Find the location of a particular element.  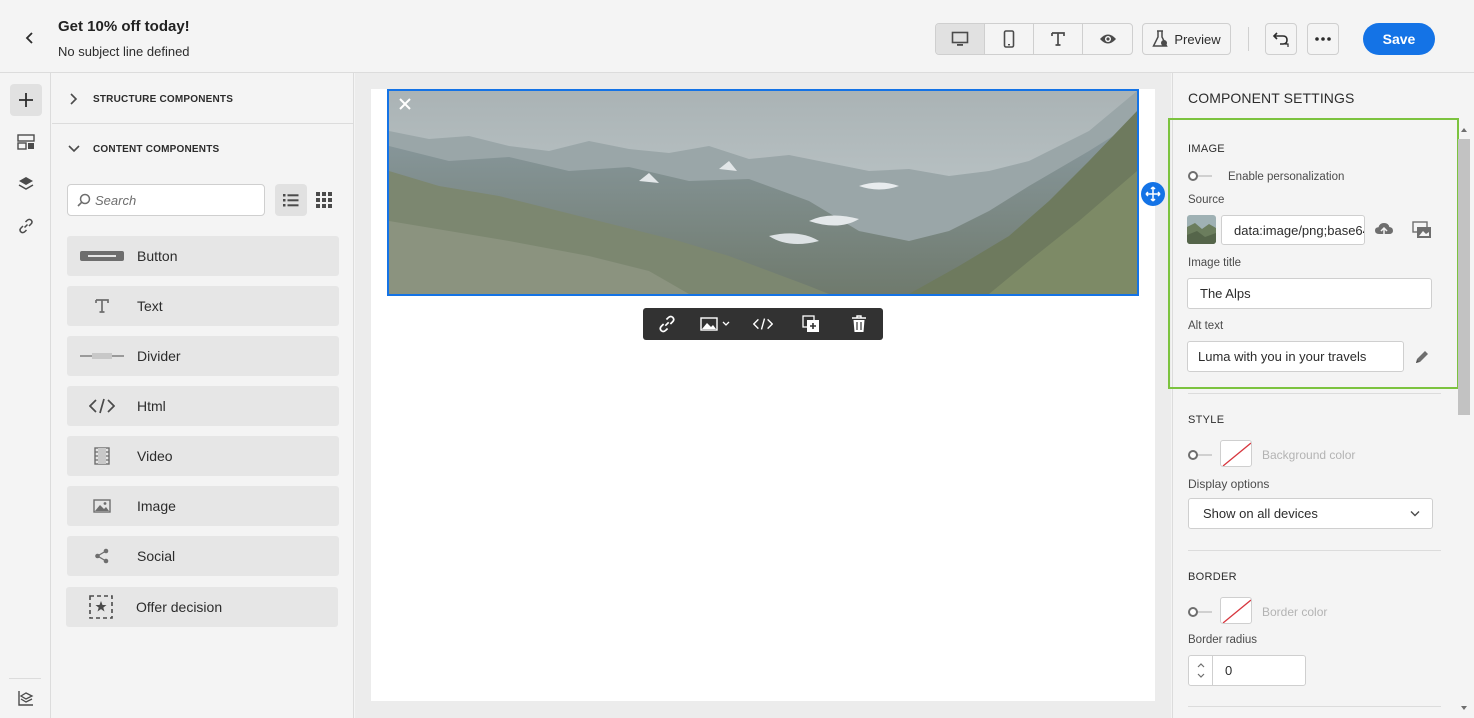

asset-picker-button is located at coordinates (1422, 230).